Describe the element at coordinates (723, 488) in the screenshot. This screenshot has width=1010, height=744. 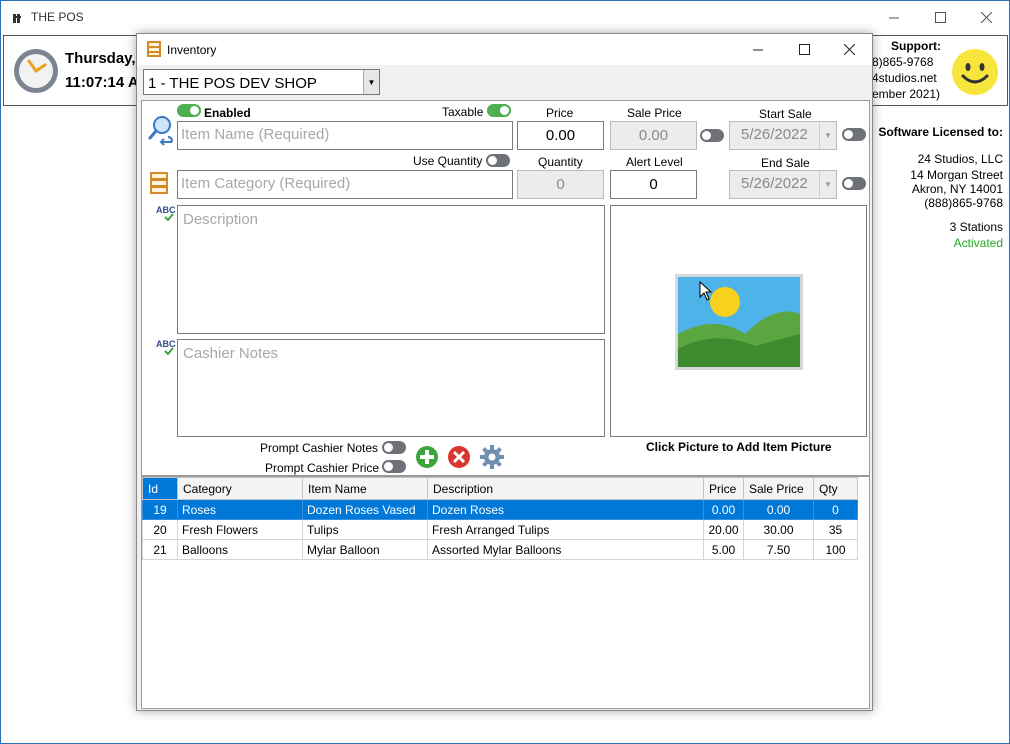
I see `column-header-price: Price` at that location.